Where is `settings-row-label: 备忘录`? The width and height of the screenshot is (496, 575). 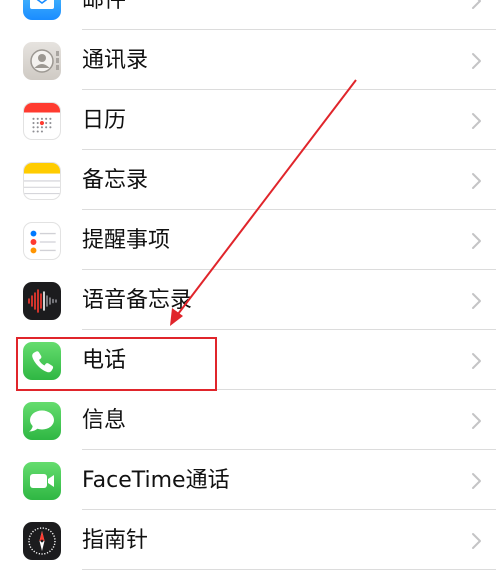
settings-row-label: 备忘录 is located at coordinates (115, 180).